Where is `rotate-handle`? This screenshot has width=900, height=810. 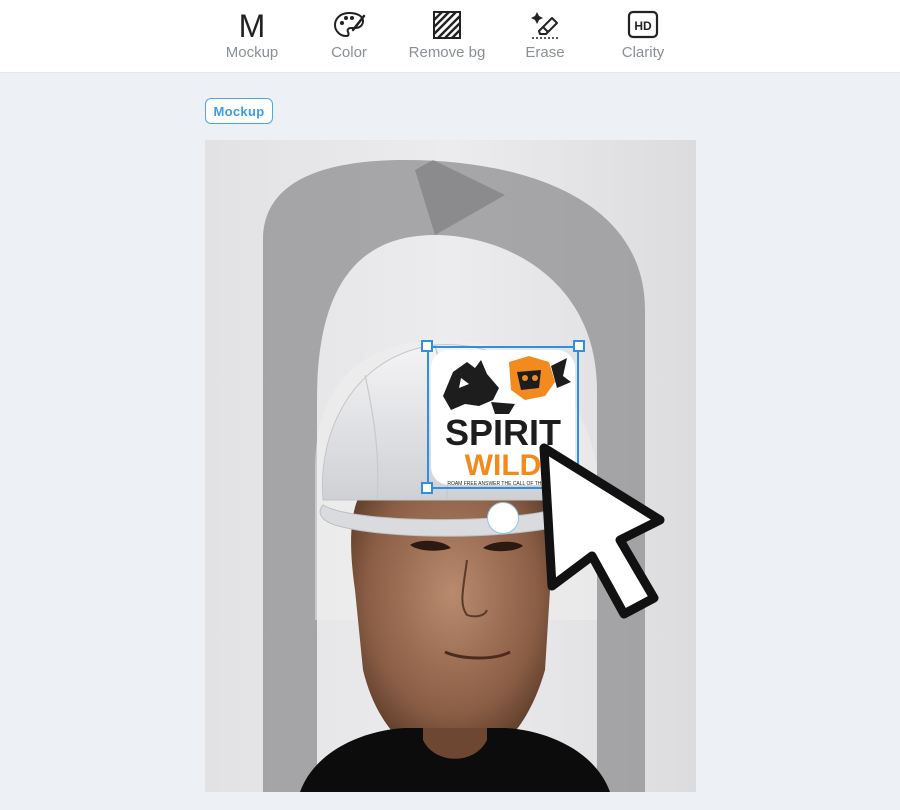
rotate-handle is located at coordinates (503, 518).